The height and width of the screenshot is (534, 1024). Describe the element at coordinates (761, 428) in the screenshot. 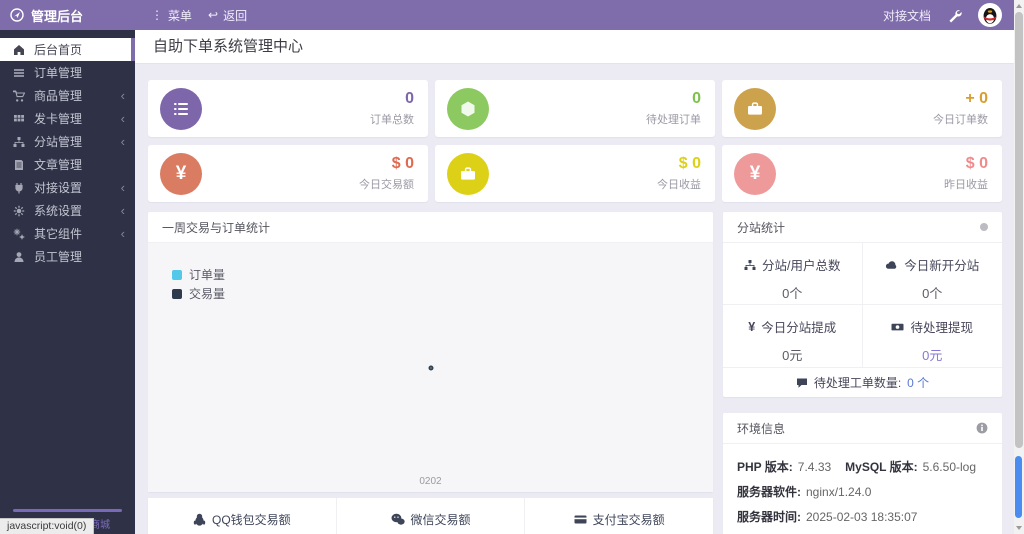

I see `env-panel-title: 环境信息` at that location.